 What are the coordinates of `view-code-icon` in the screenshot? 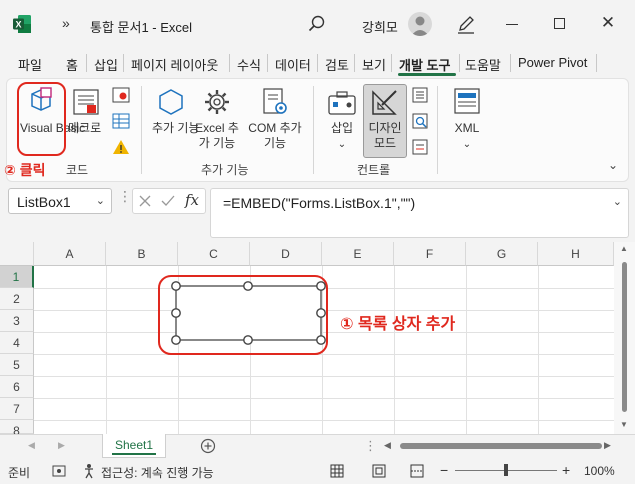 It's located at (420, 121).